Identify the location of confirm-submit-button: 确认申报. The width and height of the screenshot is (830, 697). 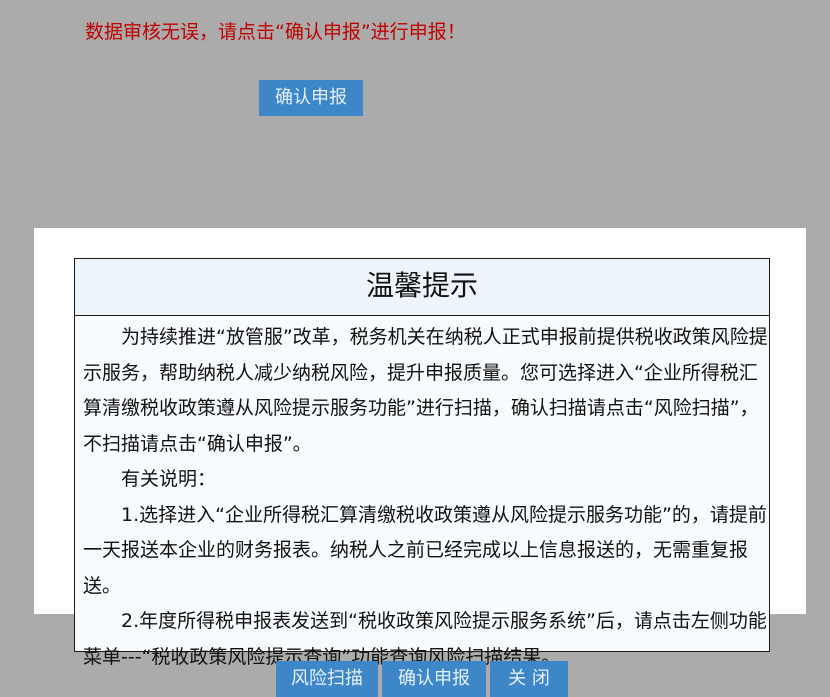
(434, 679).